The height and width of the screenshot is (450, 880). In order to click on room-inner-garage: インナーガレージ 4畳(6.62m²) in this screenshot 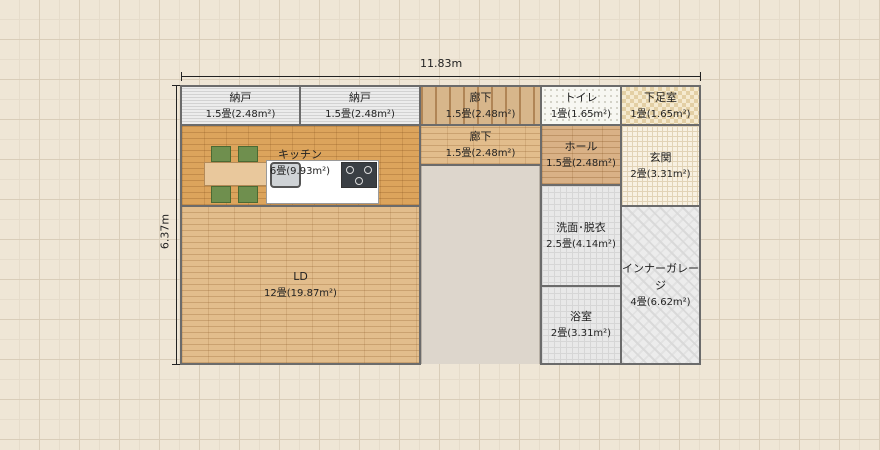, I will do `click(660, 285)`.